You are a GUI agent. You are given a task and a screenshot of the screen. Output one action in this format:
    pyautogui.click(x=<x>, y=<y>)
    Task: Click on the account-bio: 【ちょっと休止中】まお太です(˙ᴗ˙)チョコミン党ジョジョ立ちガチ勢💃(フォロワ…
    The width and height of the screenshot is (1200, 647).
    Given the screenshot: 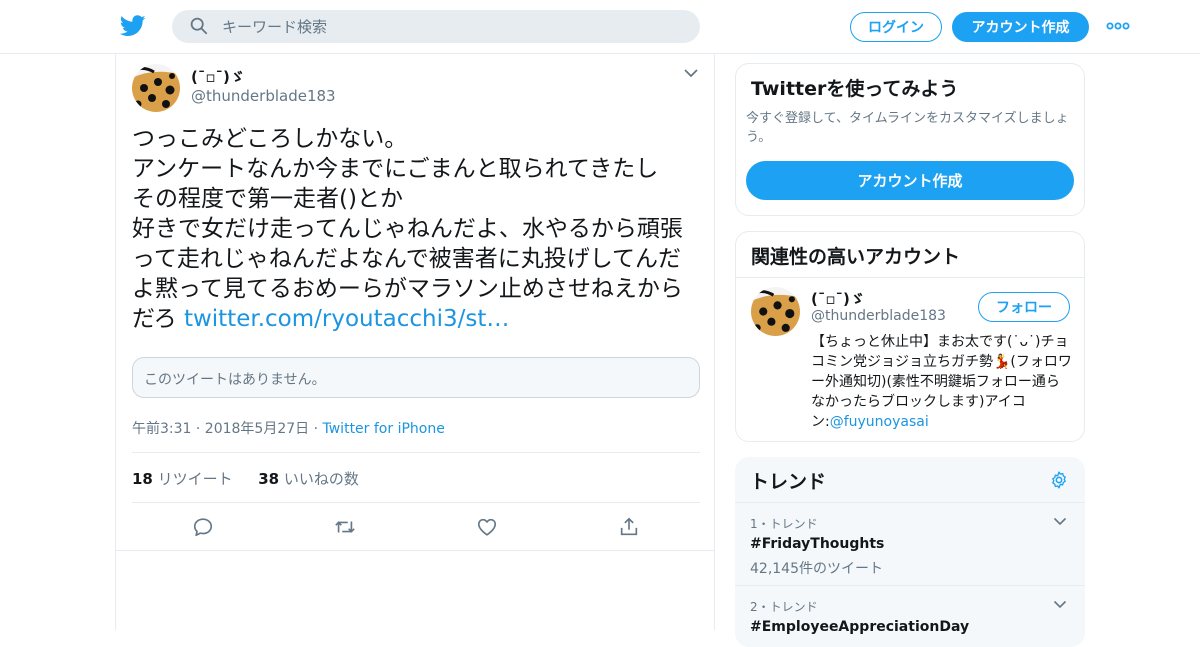 What is the action you would take?
    pyautogui.click(x=942, y=382)
    